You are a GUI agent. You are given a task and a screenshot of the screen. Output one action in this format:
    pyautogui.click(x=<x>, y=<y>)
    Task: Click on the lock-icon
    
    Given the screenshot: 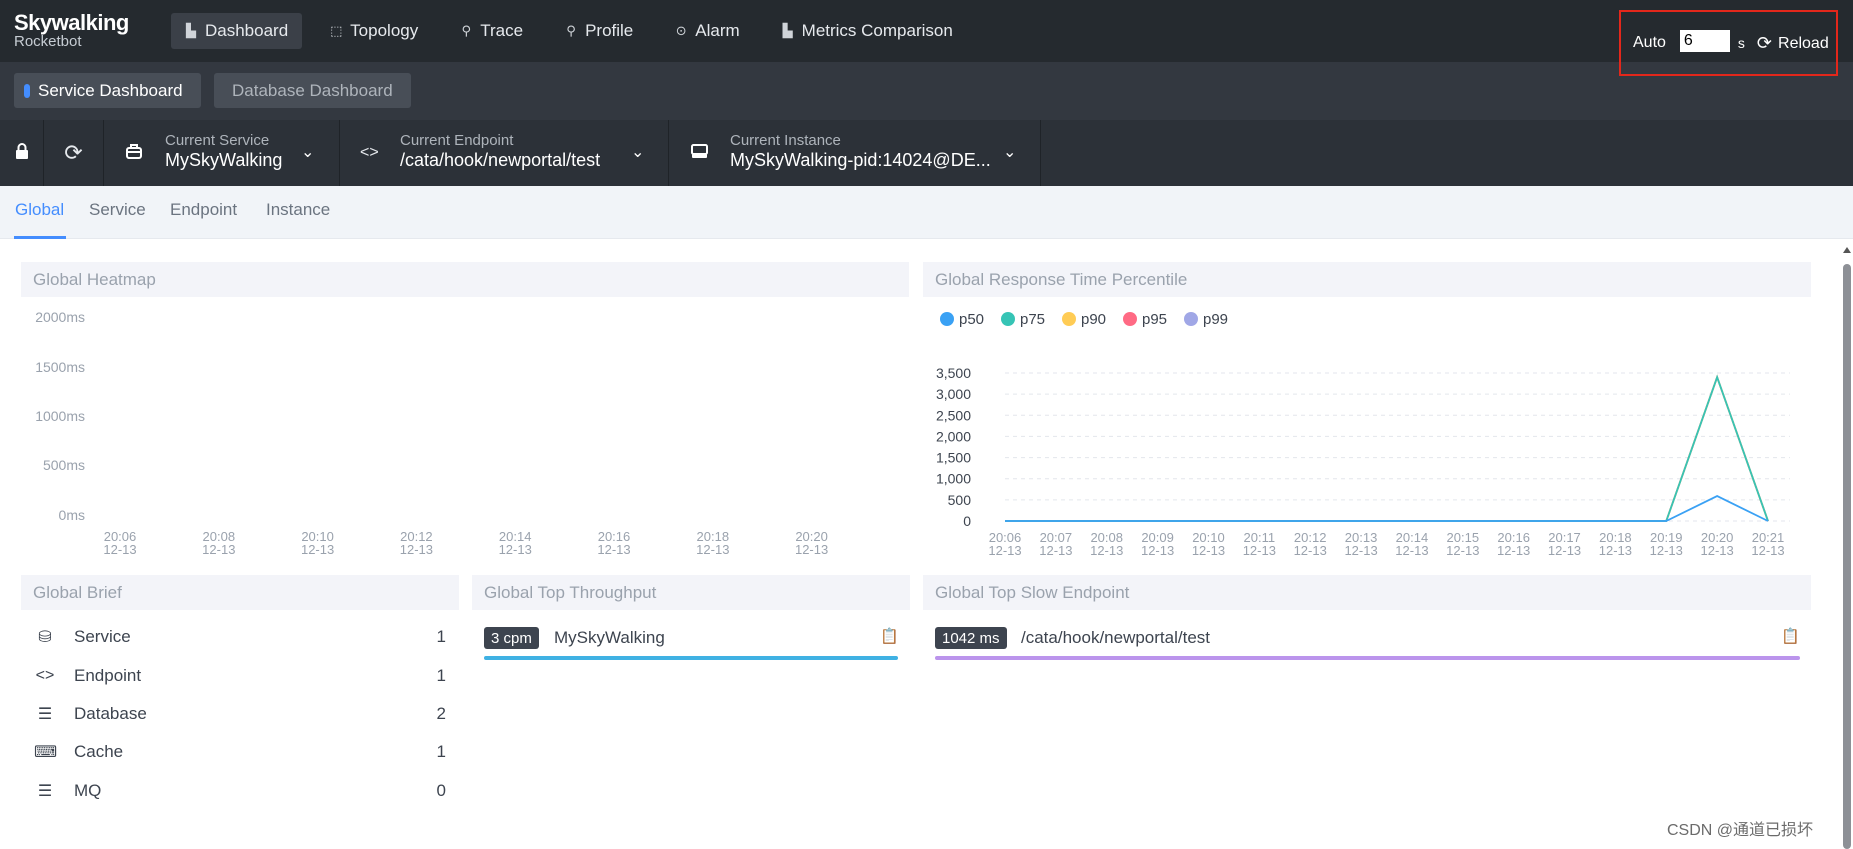 What is the action you would take?
    pyautogui.click(x=22, y=153)
    